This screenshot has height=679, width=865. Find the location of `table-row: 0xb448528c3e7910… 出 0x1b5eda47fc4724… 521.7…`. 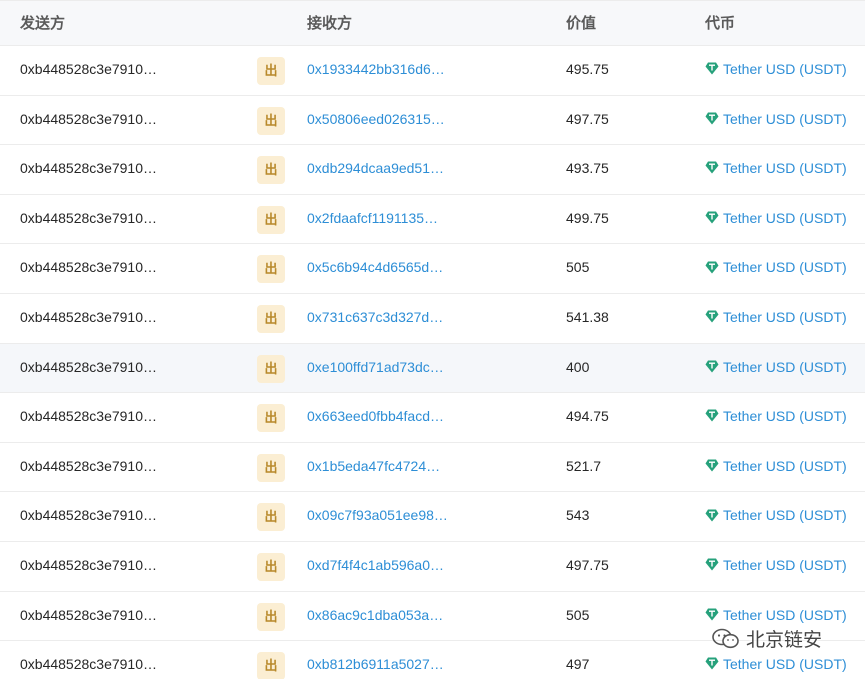

table-row: 0xb448528c3e7910… 出 0x1b5eda47fc4724… 521.7… is located at coordinates (432, 467).